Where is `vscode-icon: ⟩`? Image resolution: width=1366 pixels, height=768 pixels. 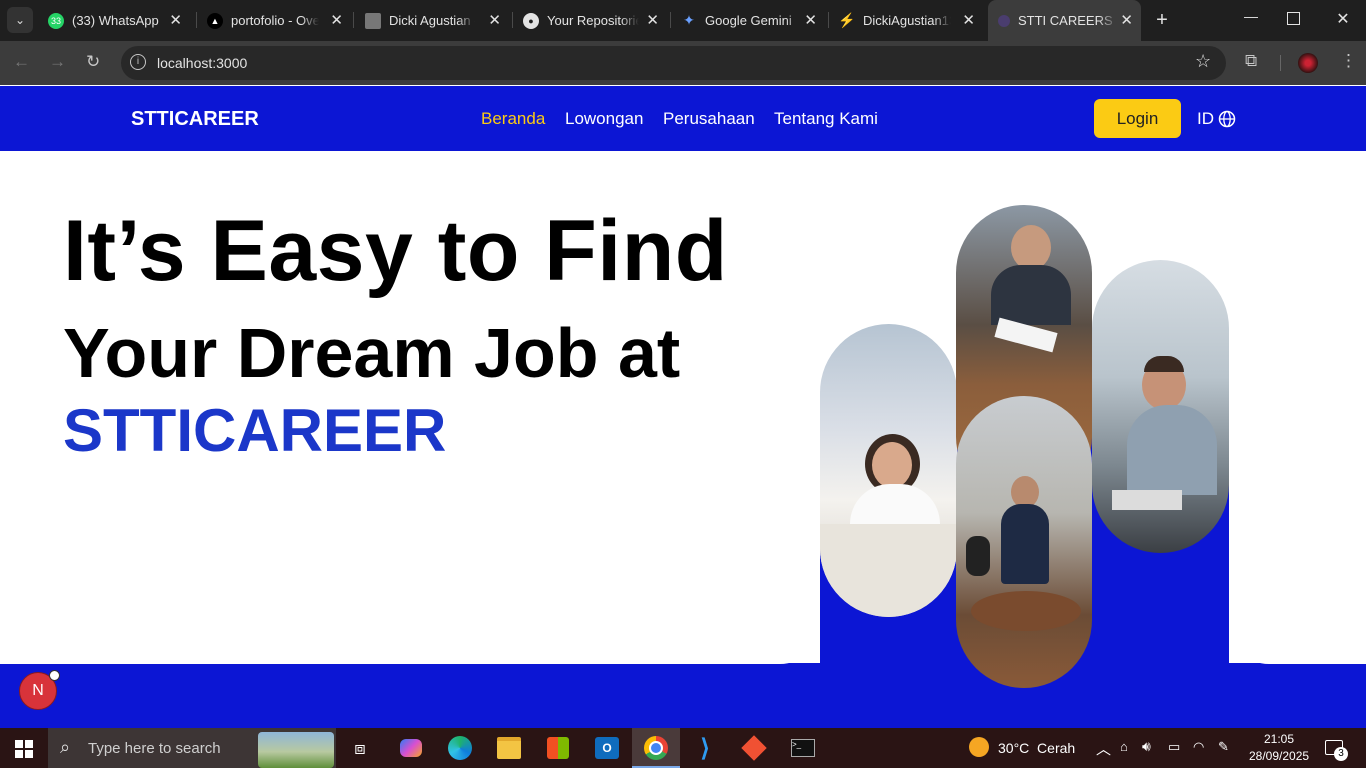 vscode-icon: ⟩ is located at coordinates (705, 748).